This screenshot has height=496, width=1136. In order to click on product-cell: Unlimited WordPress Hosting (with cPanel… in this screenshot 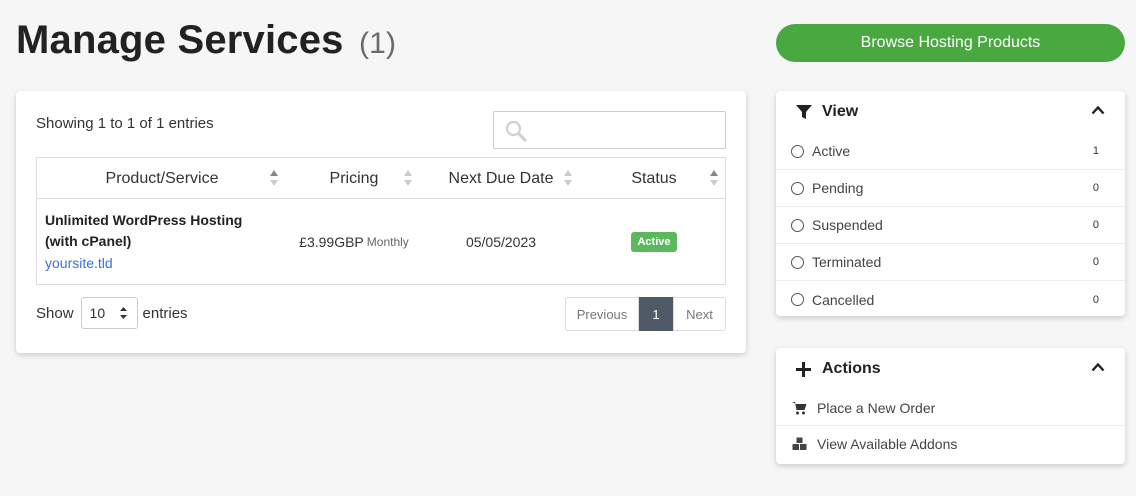, I will do `click(165, 242)`.